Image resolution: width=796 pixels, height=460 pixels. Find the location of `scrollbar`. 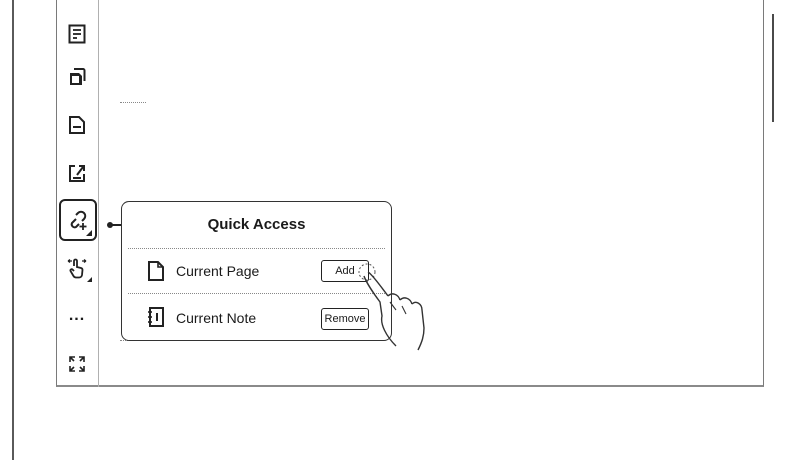

scrollbar is located at coordinates (773, 68).